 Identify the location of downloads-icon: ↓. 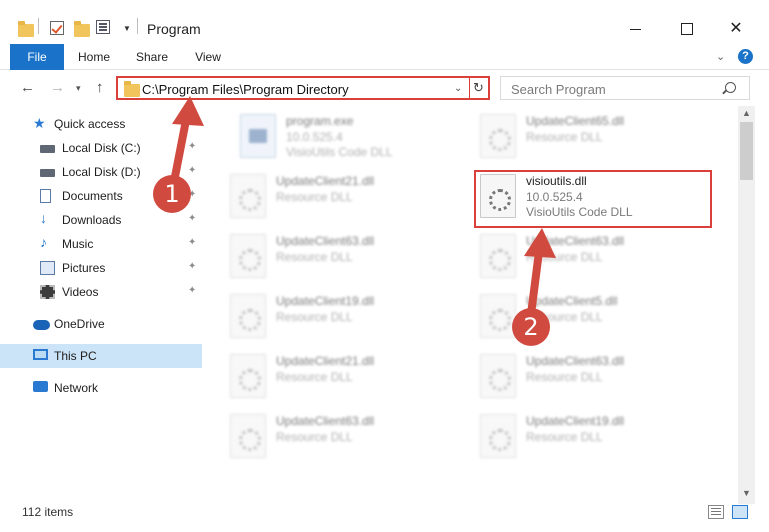
(43, 218).